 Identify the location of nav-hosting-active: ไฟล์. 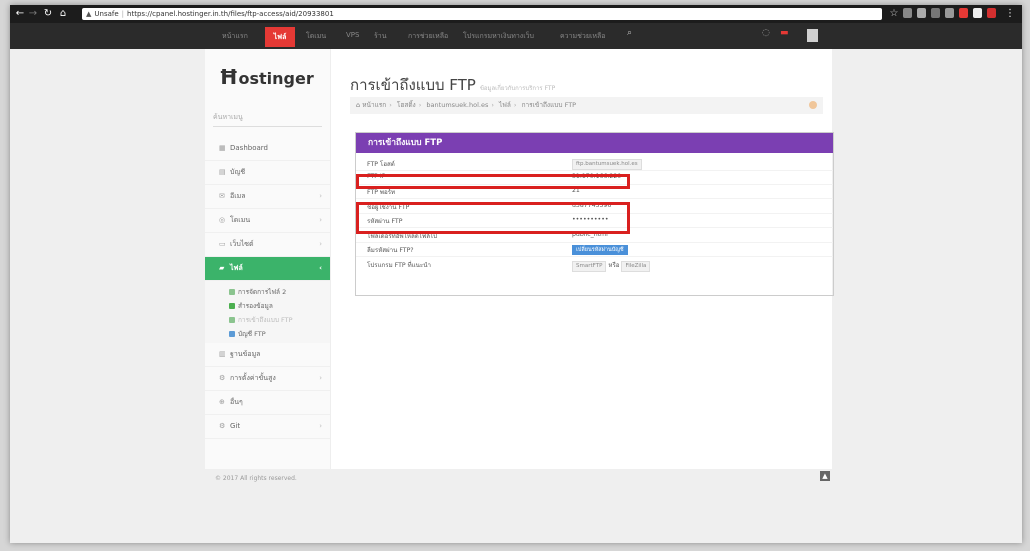
(280, 37).